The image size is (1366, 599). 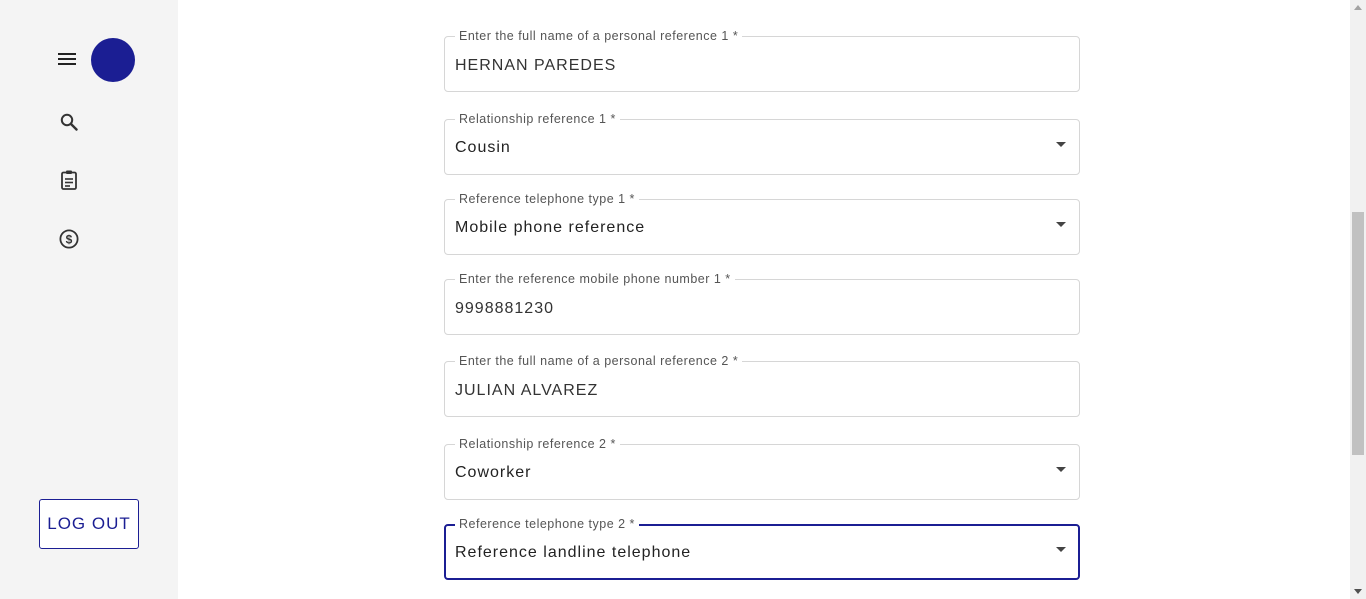 I want to click on reference2-phone-type-value: Reference landline telephone, so click(x=573, y=553).